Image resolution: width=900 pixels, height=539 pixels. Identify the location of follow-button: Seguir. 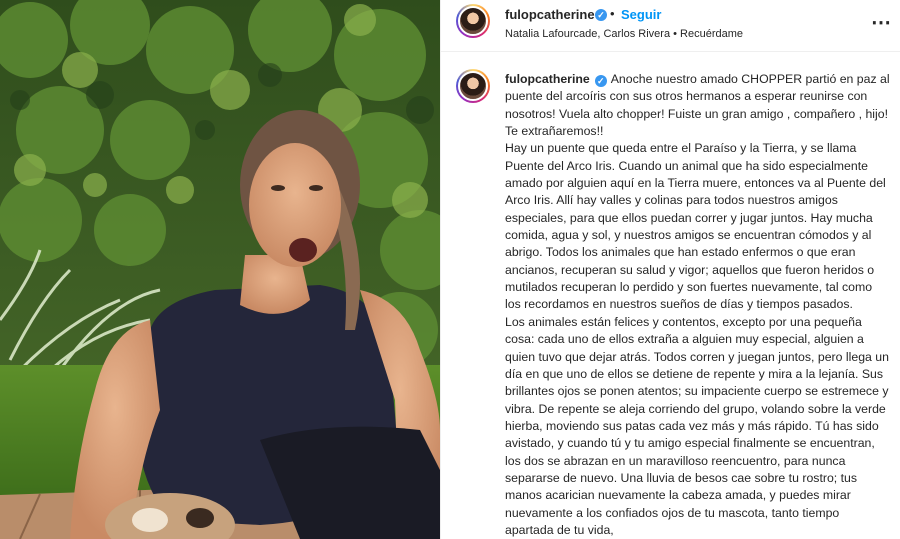
(641, 14).